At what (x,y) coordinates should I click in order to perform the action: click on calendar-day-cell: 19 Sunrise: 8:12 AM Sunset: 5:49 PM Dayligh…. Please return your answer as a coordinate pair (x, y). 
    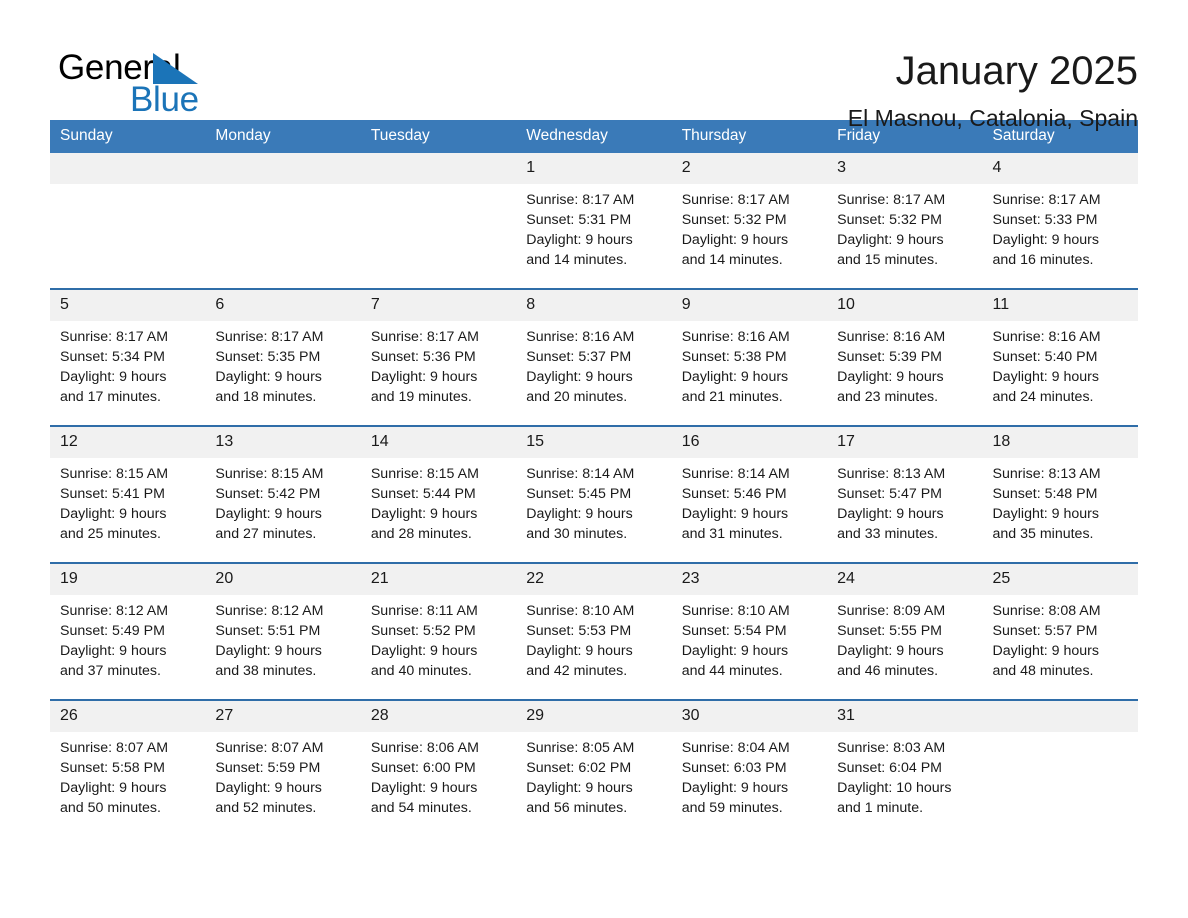
    Looking at the image, I should click on (128, 631).